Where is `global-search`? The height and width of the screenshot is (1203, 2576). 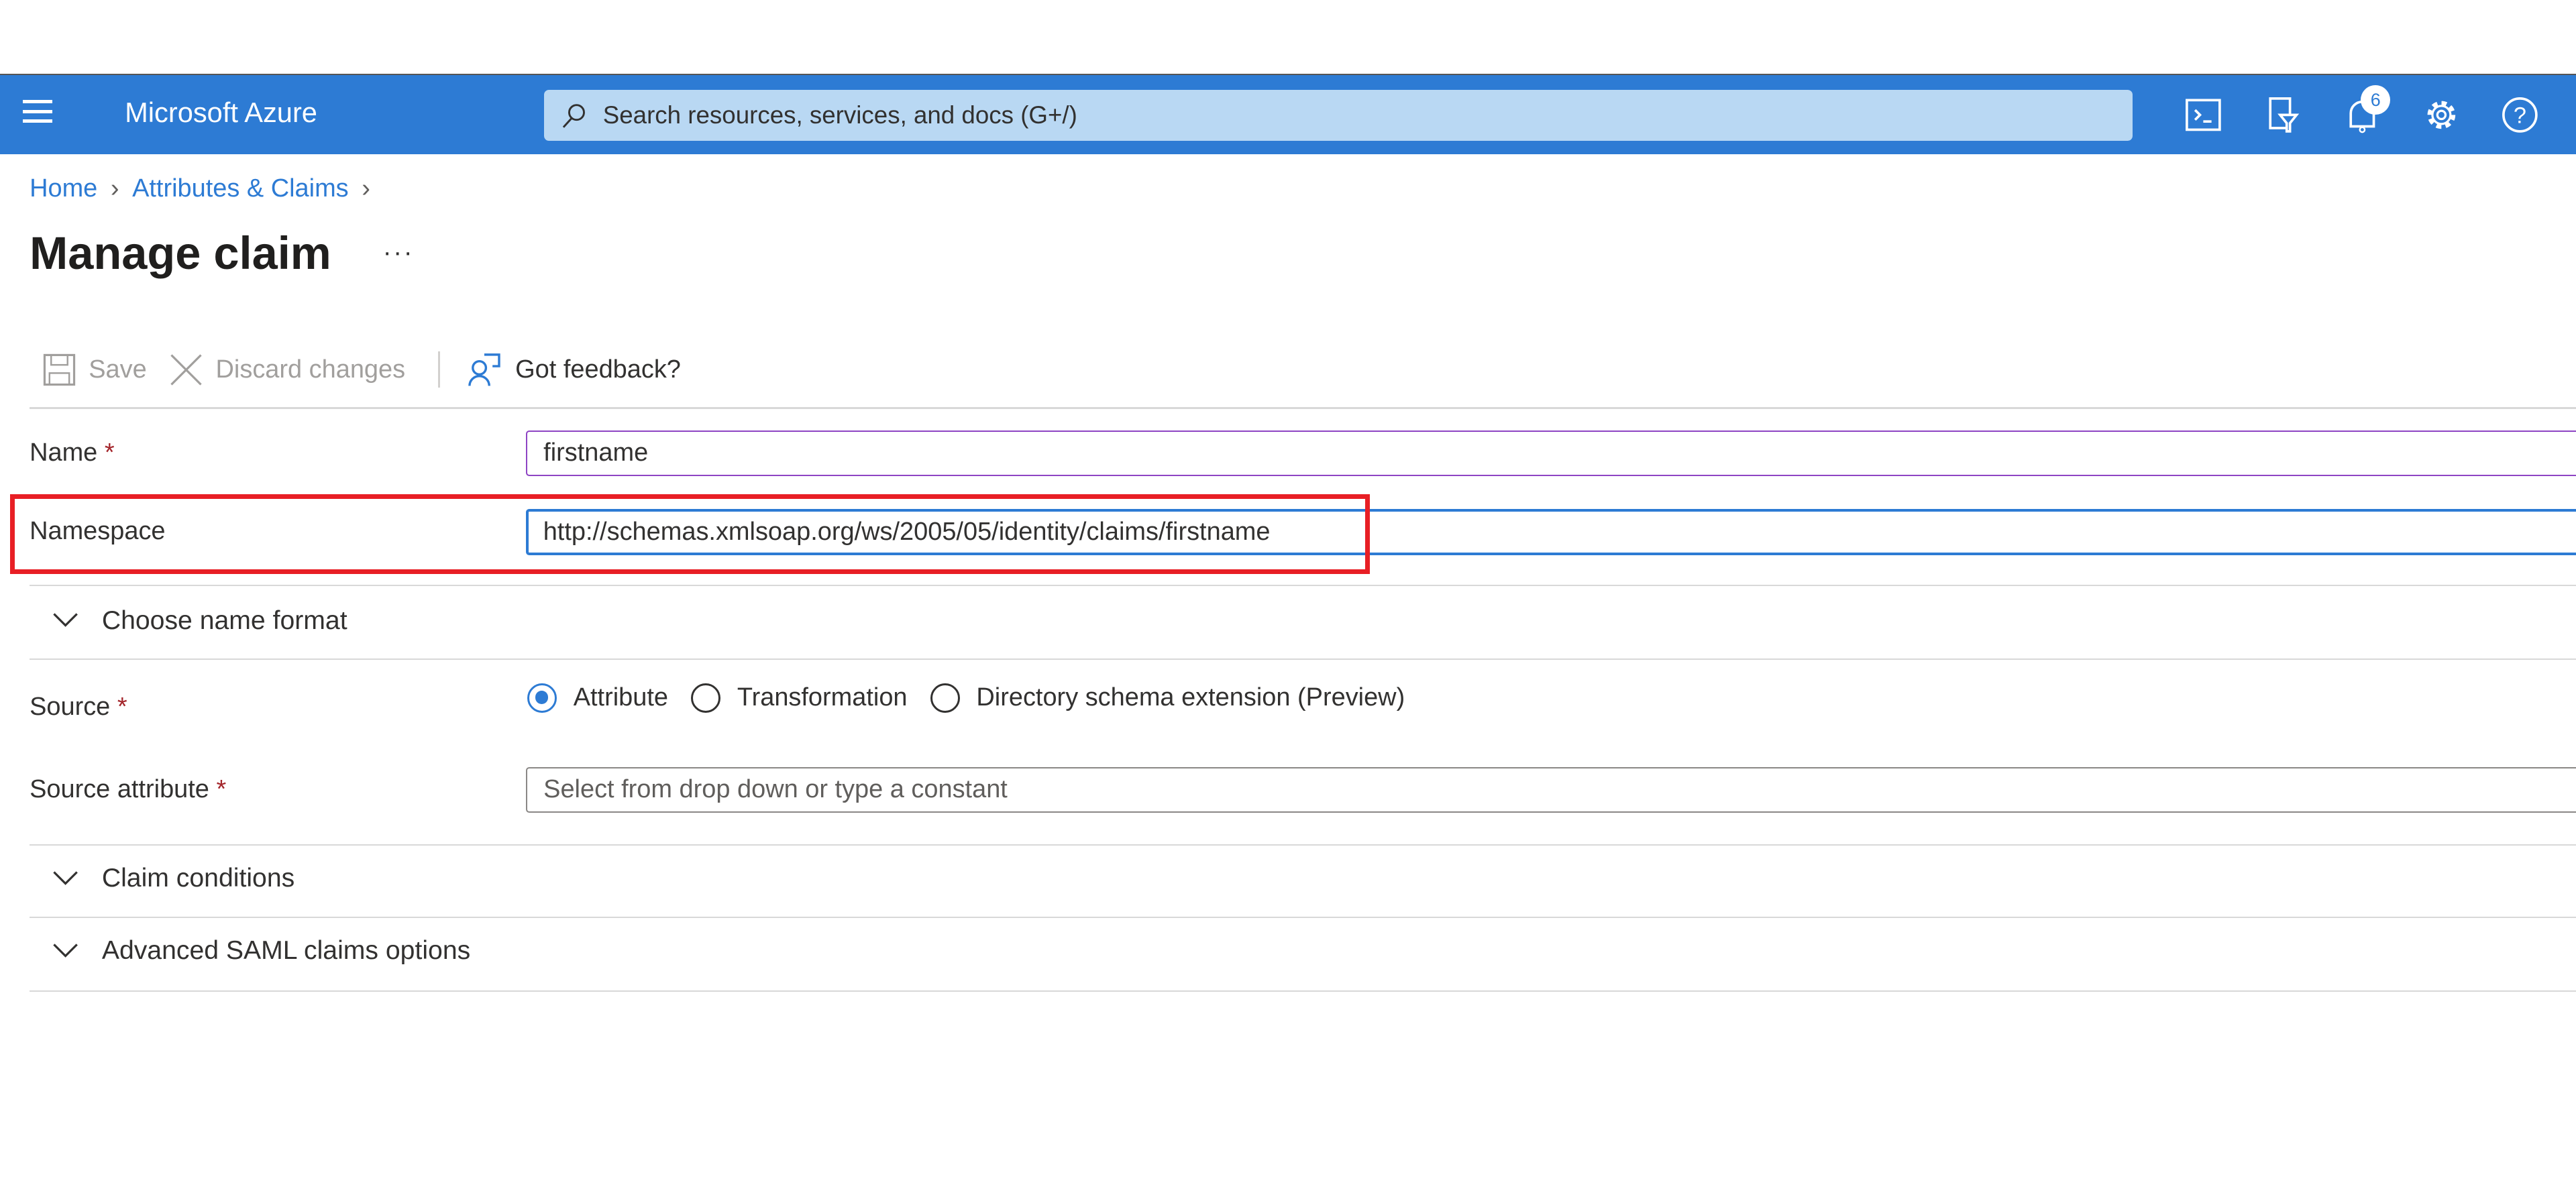
global-search is located at coordinates (1338, 115).